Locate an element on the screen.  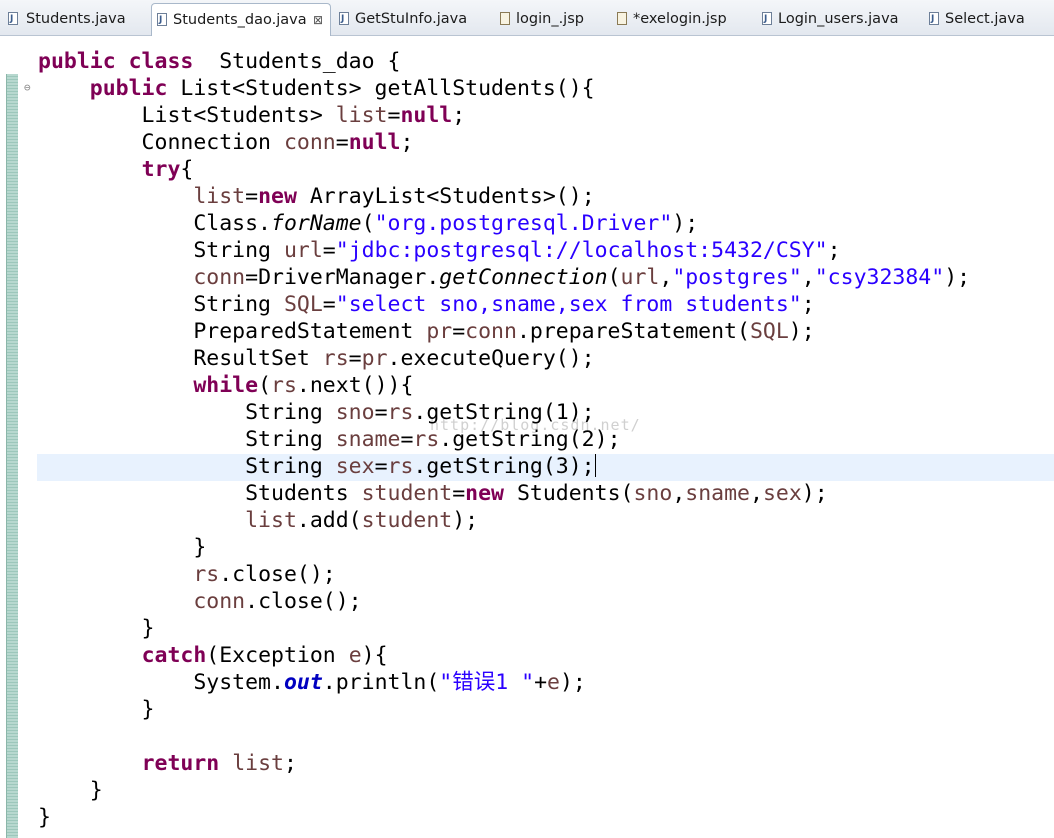
close-tab-icon: ⊠ is located at coordinates (318, 20).